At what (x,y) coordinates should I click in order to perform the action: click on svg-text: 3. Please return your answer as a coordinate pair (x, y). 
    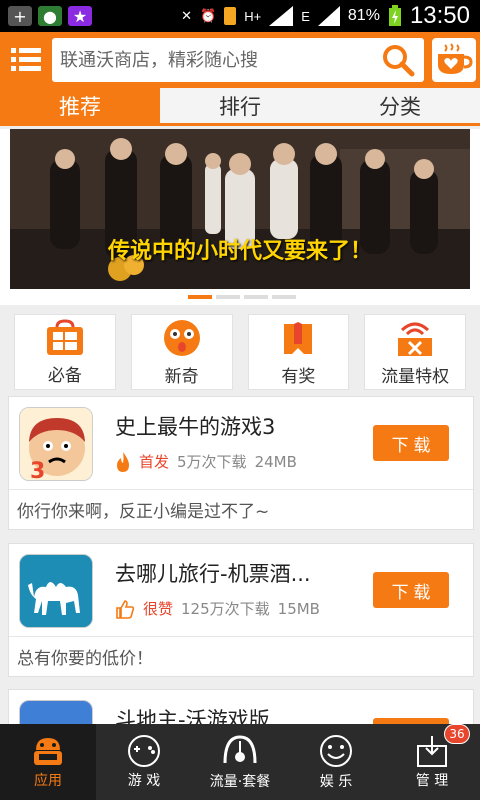
    Looking at the image, I should click on (37, 470).